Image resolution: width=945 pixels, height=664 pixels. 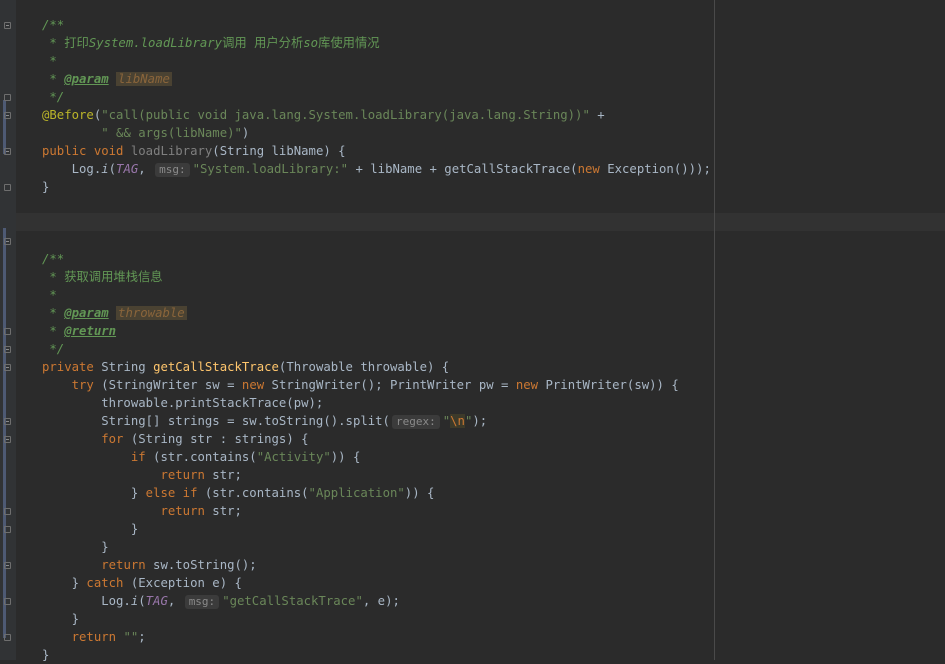 I want to click on code-token: void, so click(x=108, y=151).